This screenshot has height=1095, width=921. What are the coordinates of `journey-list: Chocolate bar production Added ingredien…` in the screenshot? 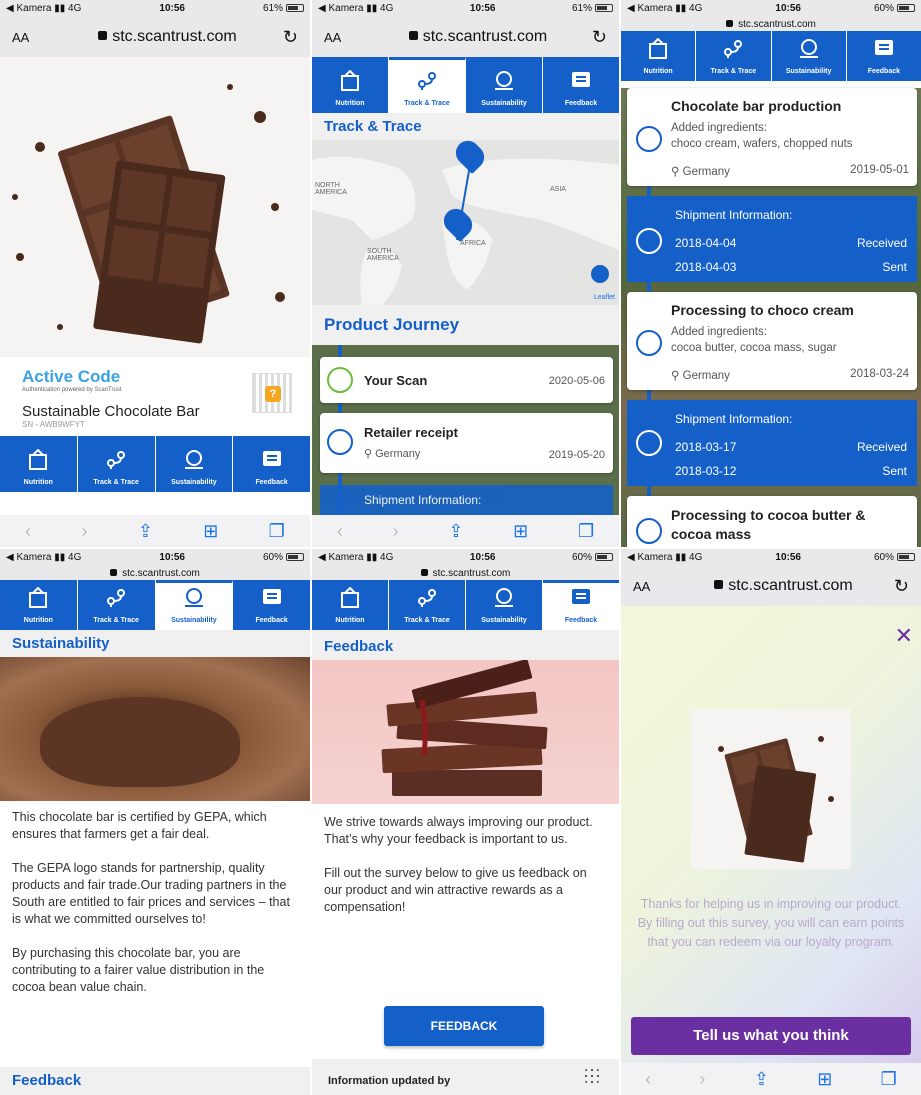 It's located at (771, 317).